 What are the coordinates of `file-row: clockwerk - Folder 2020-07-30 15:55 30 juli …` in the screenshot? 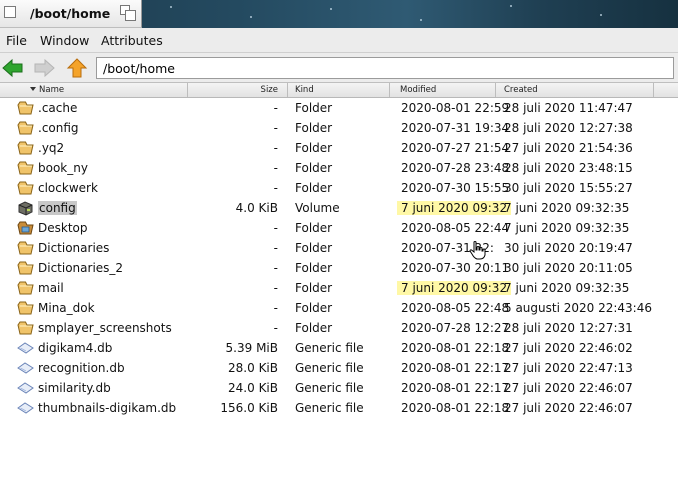 It's located at (339, 188).